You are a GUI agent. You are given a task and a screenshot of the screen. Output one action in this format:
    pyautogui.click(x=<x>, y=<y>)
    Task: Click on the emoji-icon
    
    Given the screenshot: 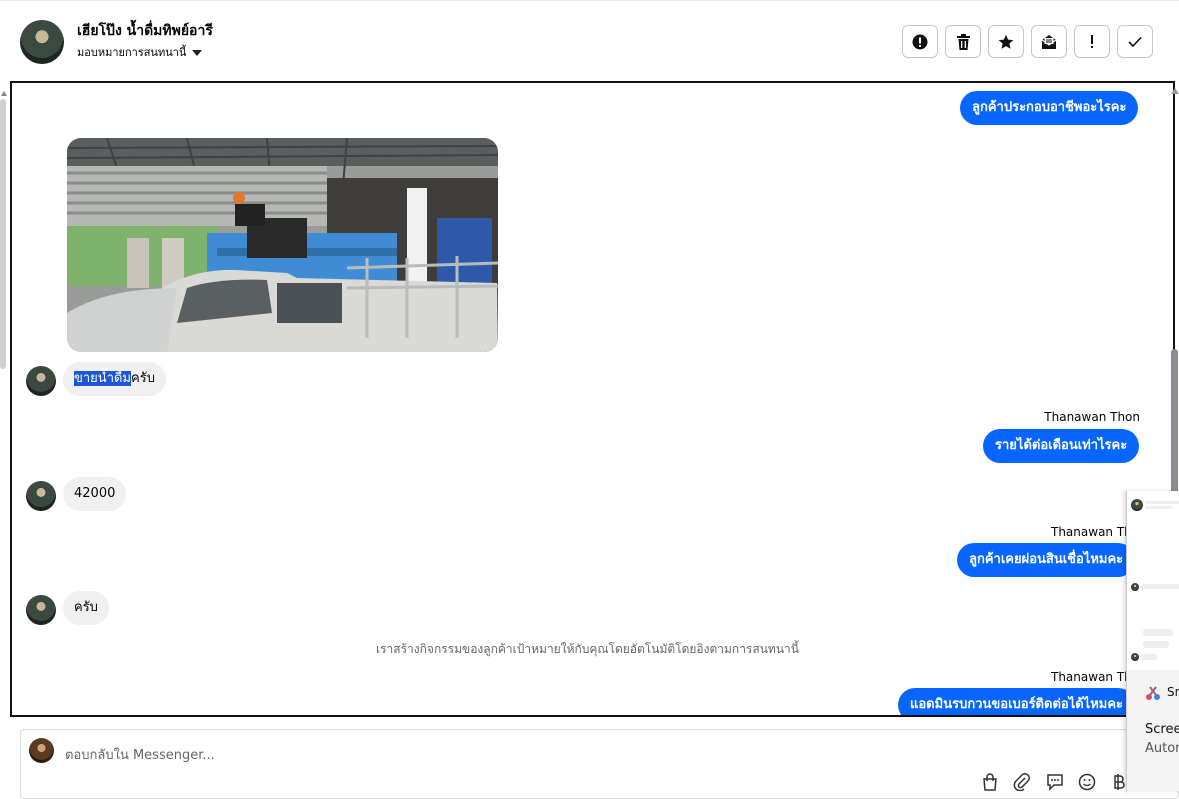 What is the action you would take?
    pyautogui.click(x=1087, y=782)
    